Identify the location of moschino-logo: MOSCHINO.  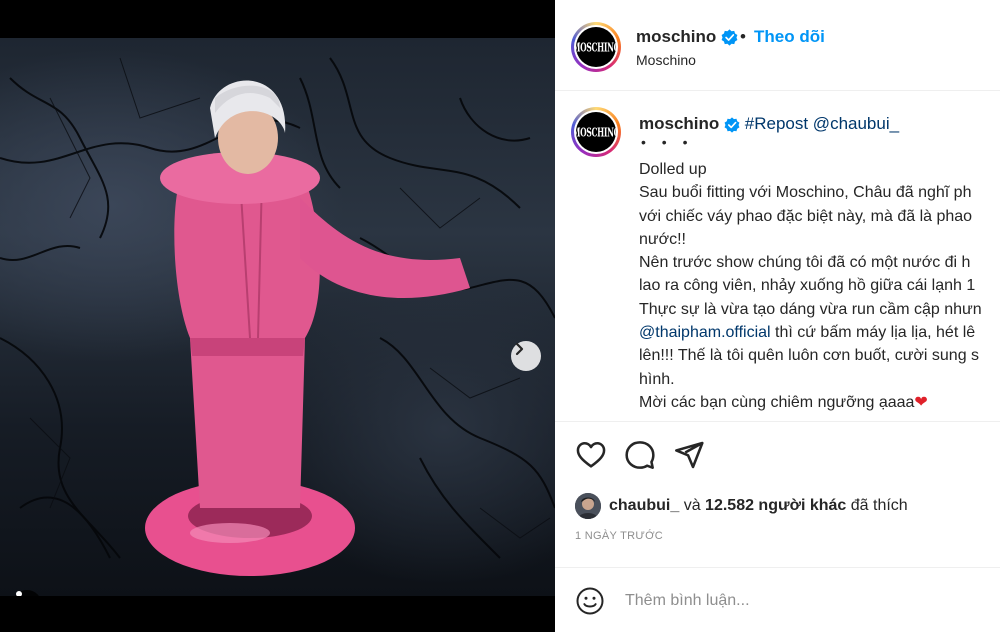
(596, 47).